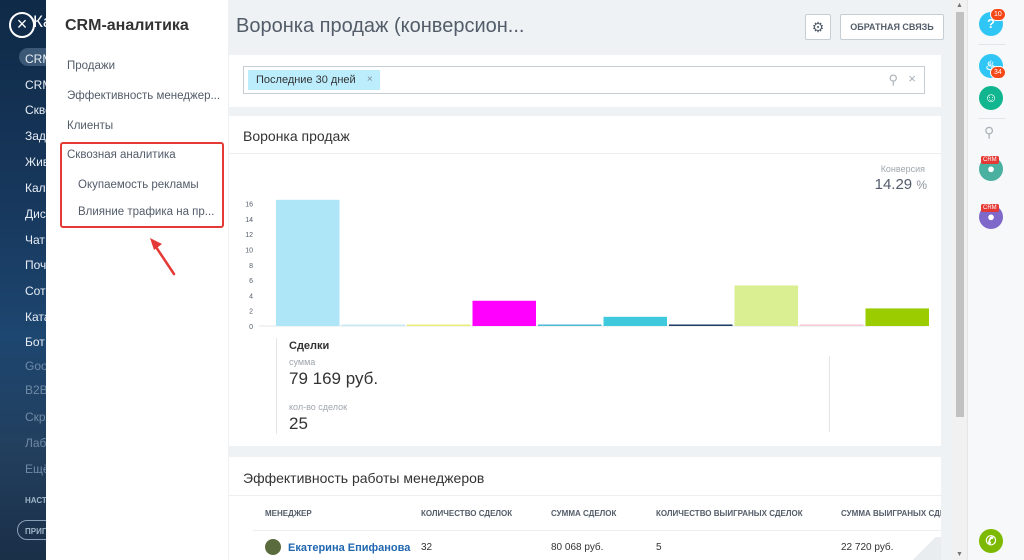 Image resolution: width=1024 pixels, height=560 pixels. Describe the element at coordinates (370, 80) in the screenshot. I see `filter-tag-remove-icon: ×` at that location.